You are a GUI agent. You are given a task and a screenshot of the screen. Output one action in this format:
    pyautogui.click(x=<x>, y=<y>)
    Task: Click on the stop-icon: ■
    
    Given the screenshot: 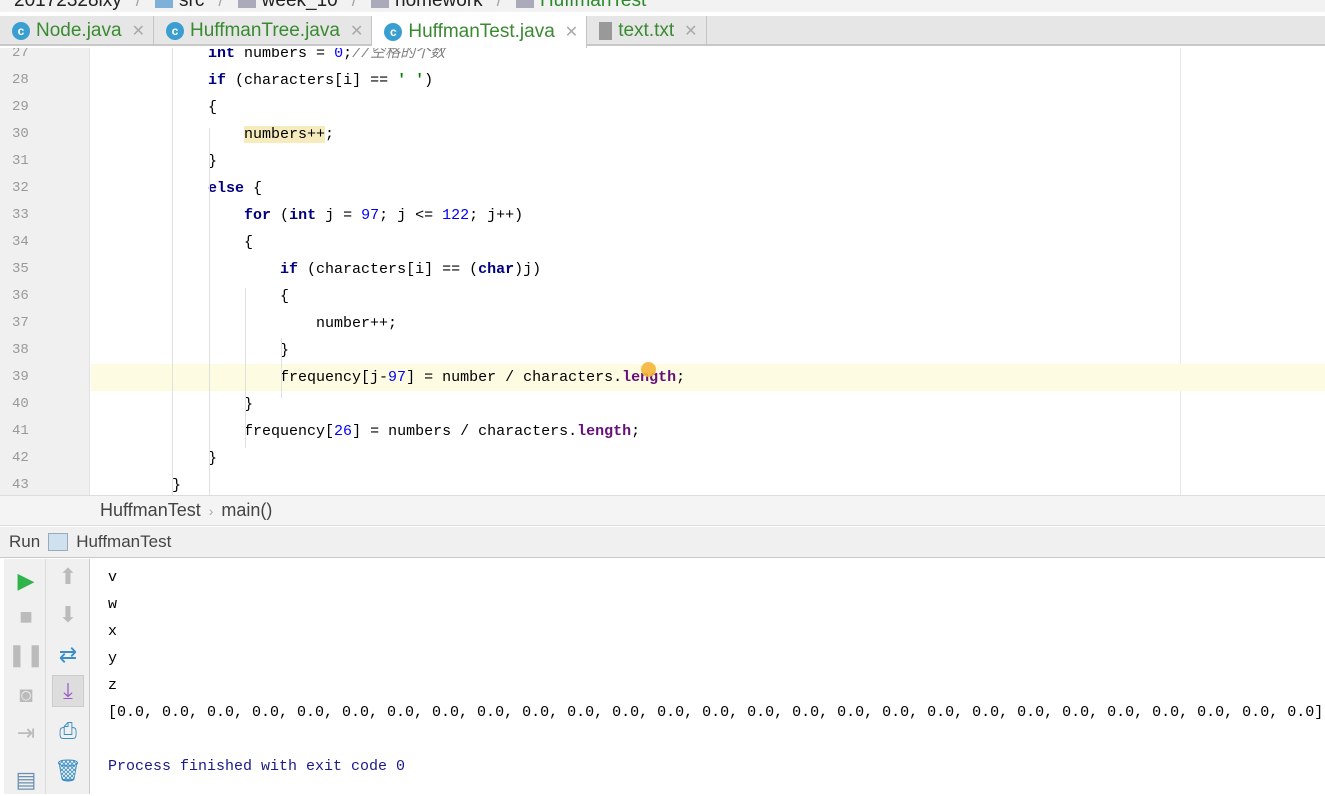 What is the action you would take?
    pyautogui.click(x=26, y=617)
    